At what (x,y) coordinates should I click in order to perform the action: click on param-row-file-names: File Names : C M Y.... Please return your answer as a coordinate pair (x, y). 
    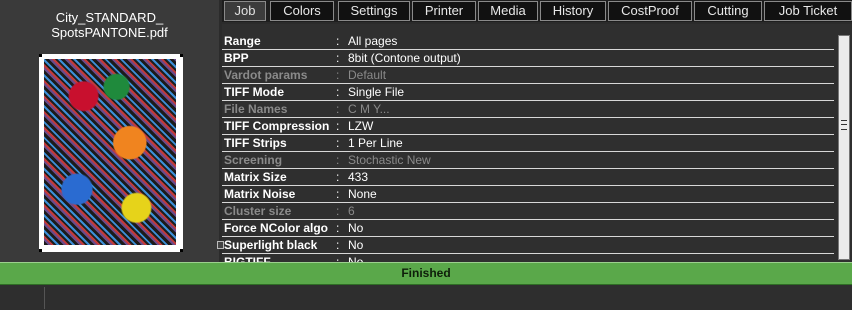
    Looking at the image, I should click on (528, 109).